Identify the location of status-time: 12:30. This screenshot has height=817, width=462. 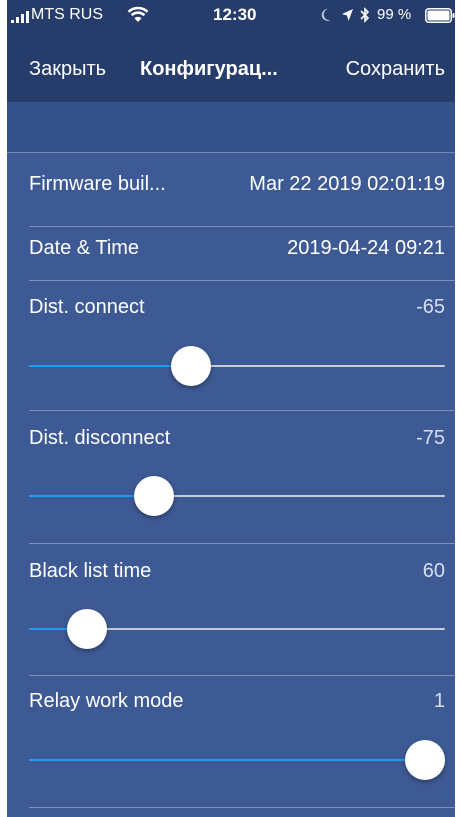
(235, 14).